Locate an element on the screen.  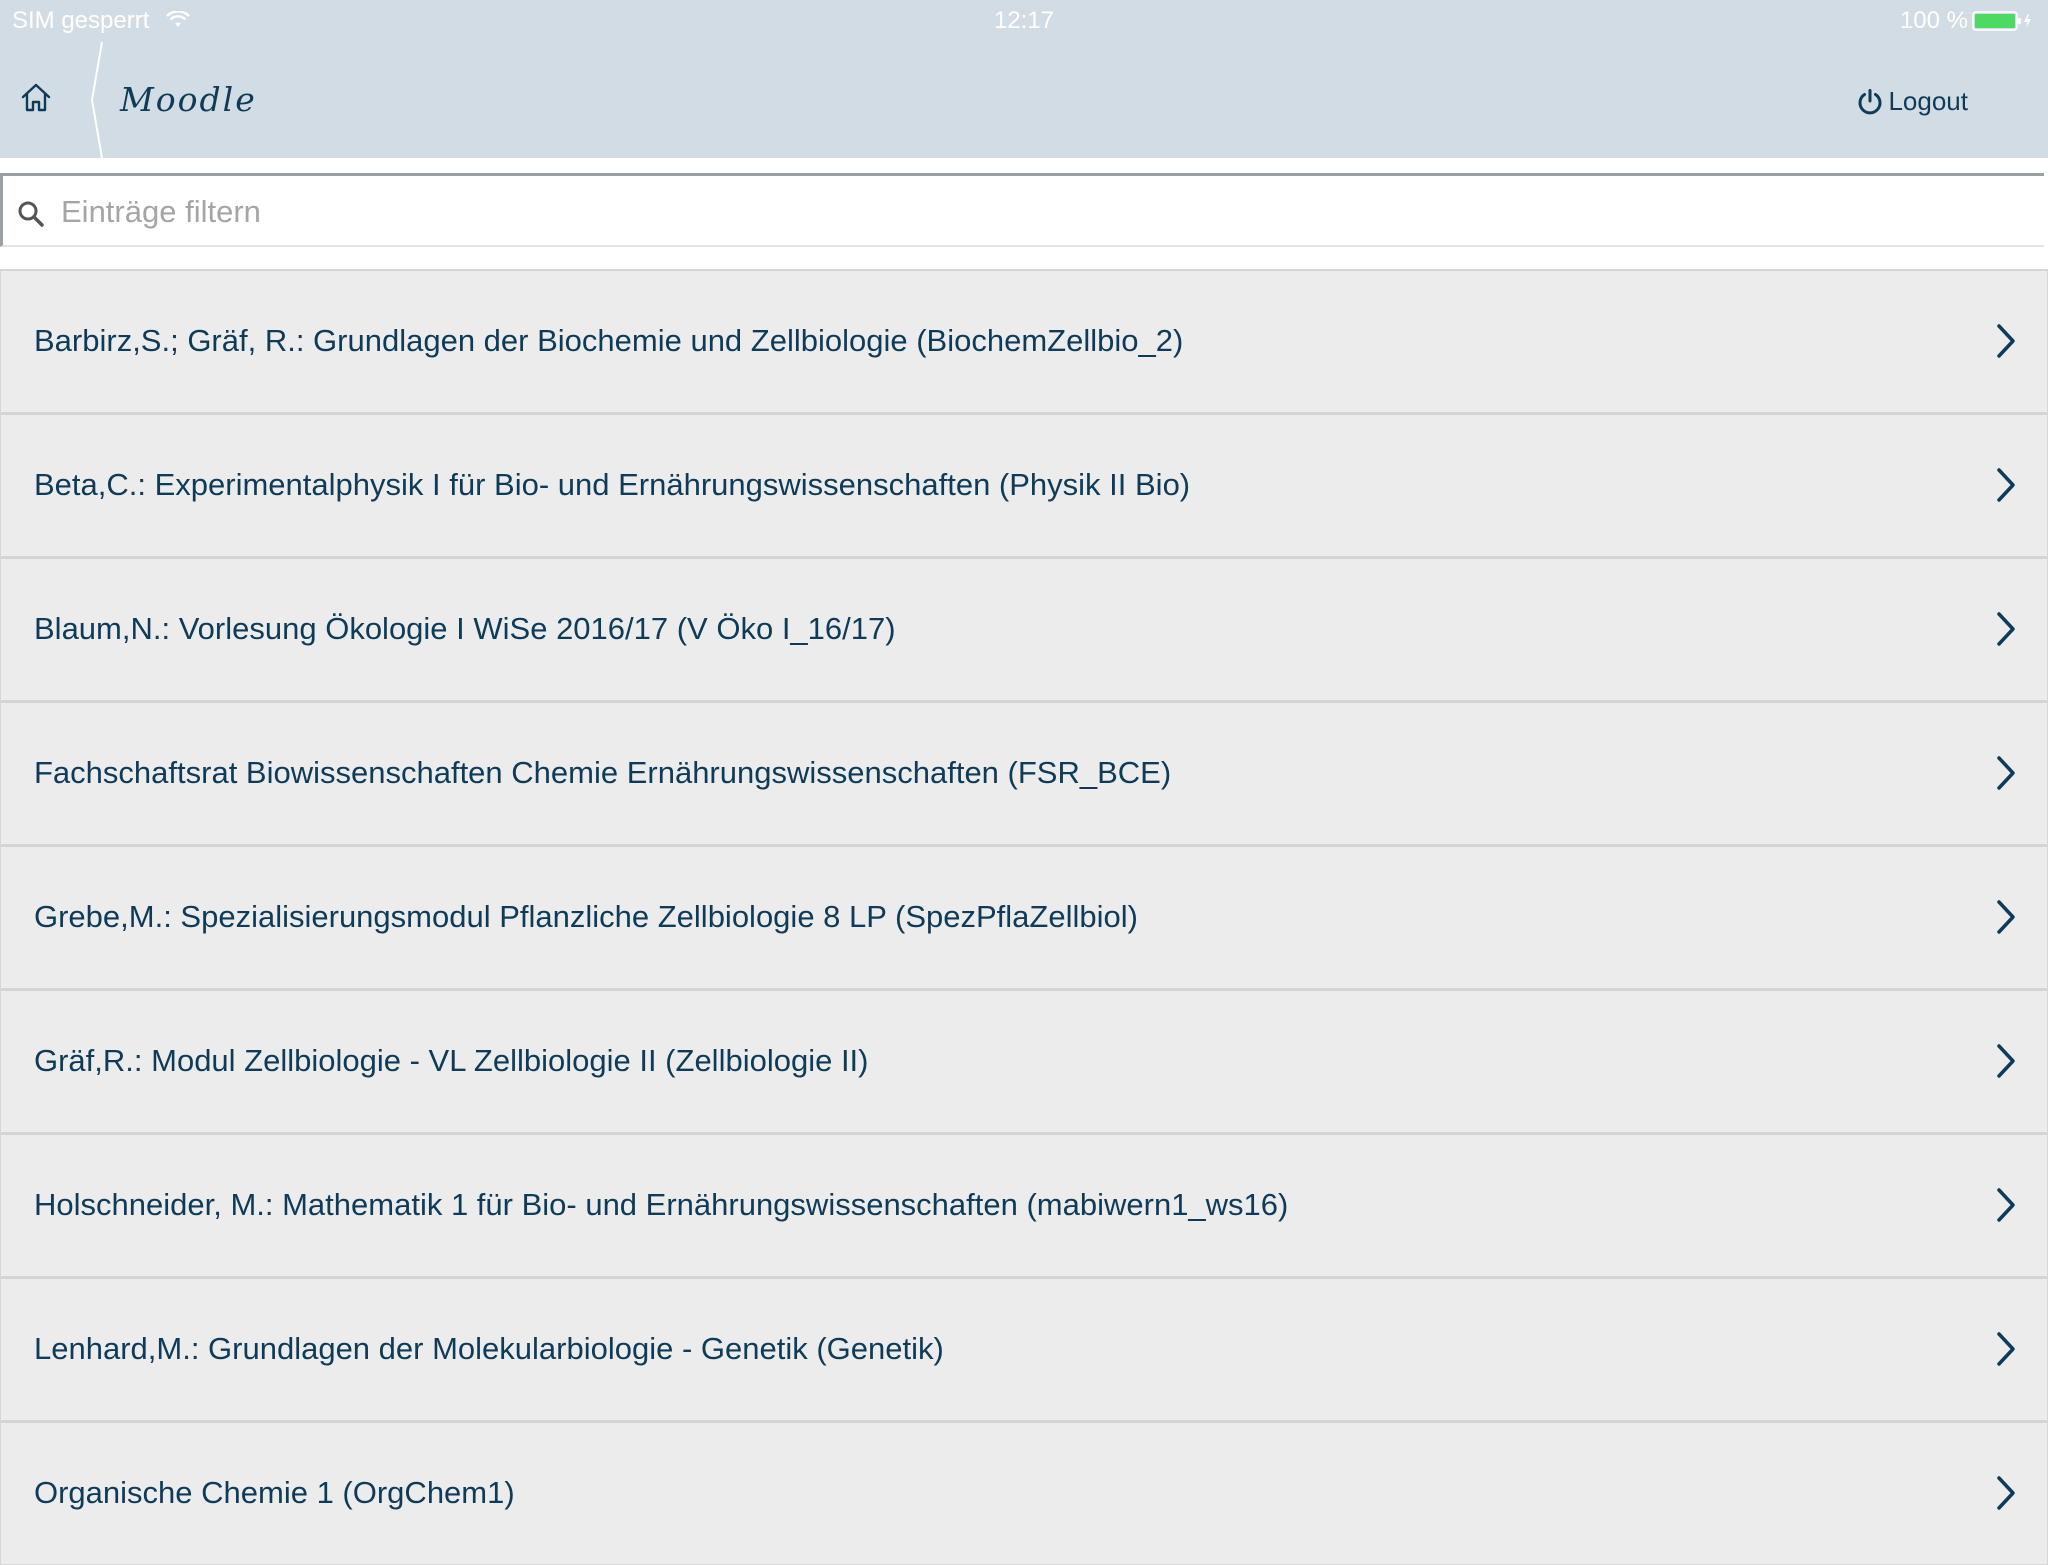
power-icon is located at coordinates (1870, 101).